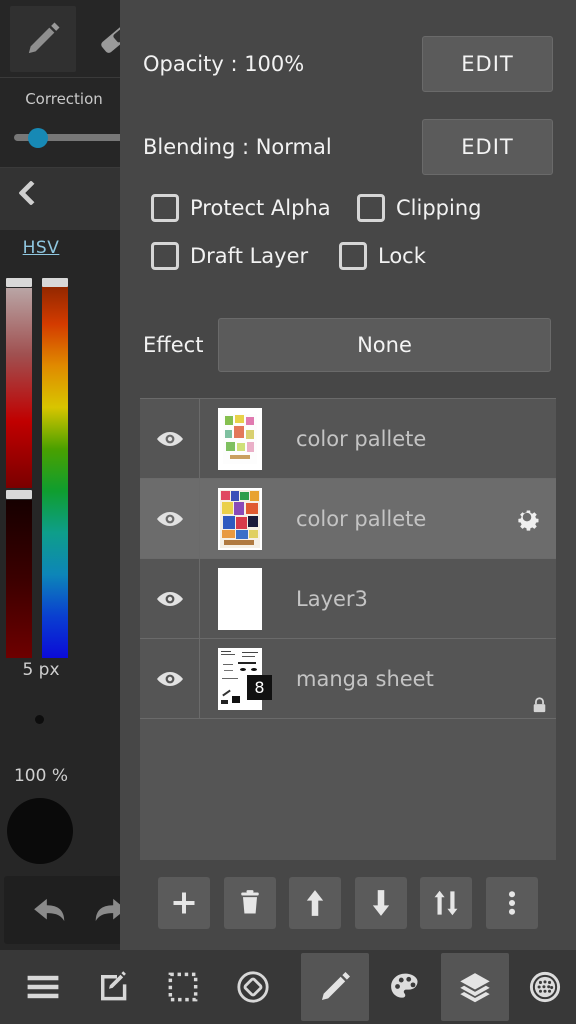  I want to click on brush-opacity-preview, so click(40, 831).